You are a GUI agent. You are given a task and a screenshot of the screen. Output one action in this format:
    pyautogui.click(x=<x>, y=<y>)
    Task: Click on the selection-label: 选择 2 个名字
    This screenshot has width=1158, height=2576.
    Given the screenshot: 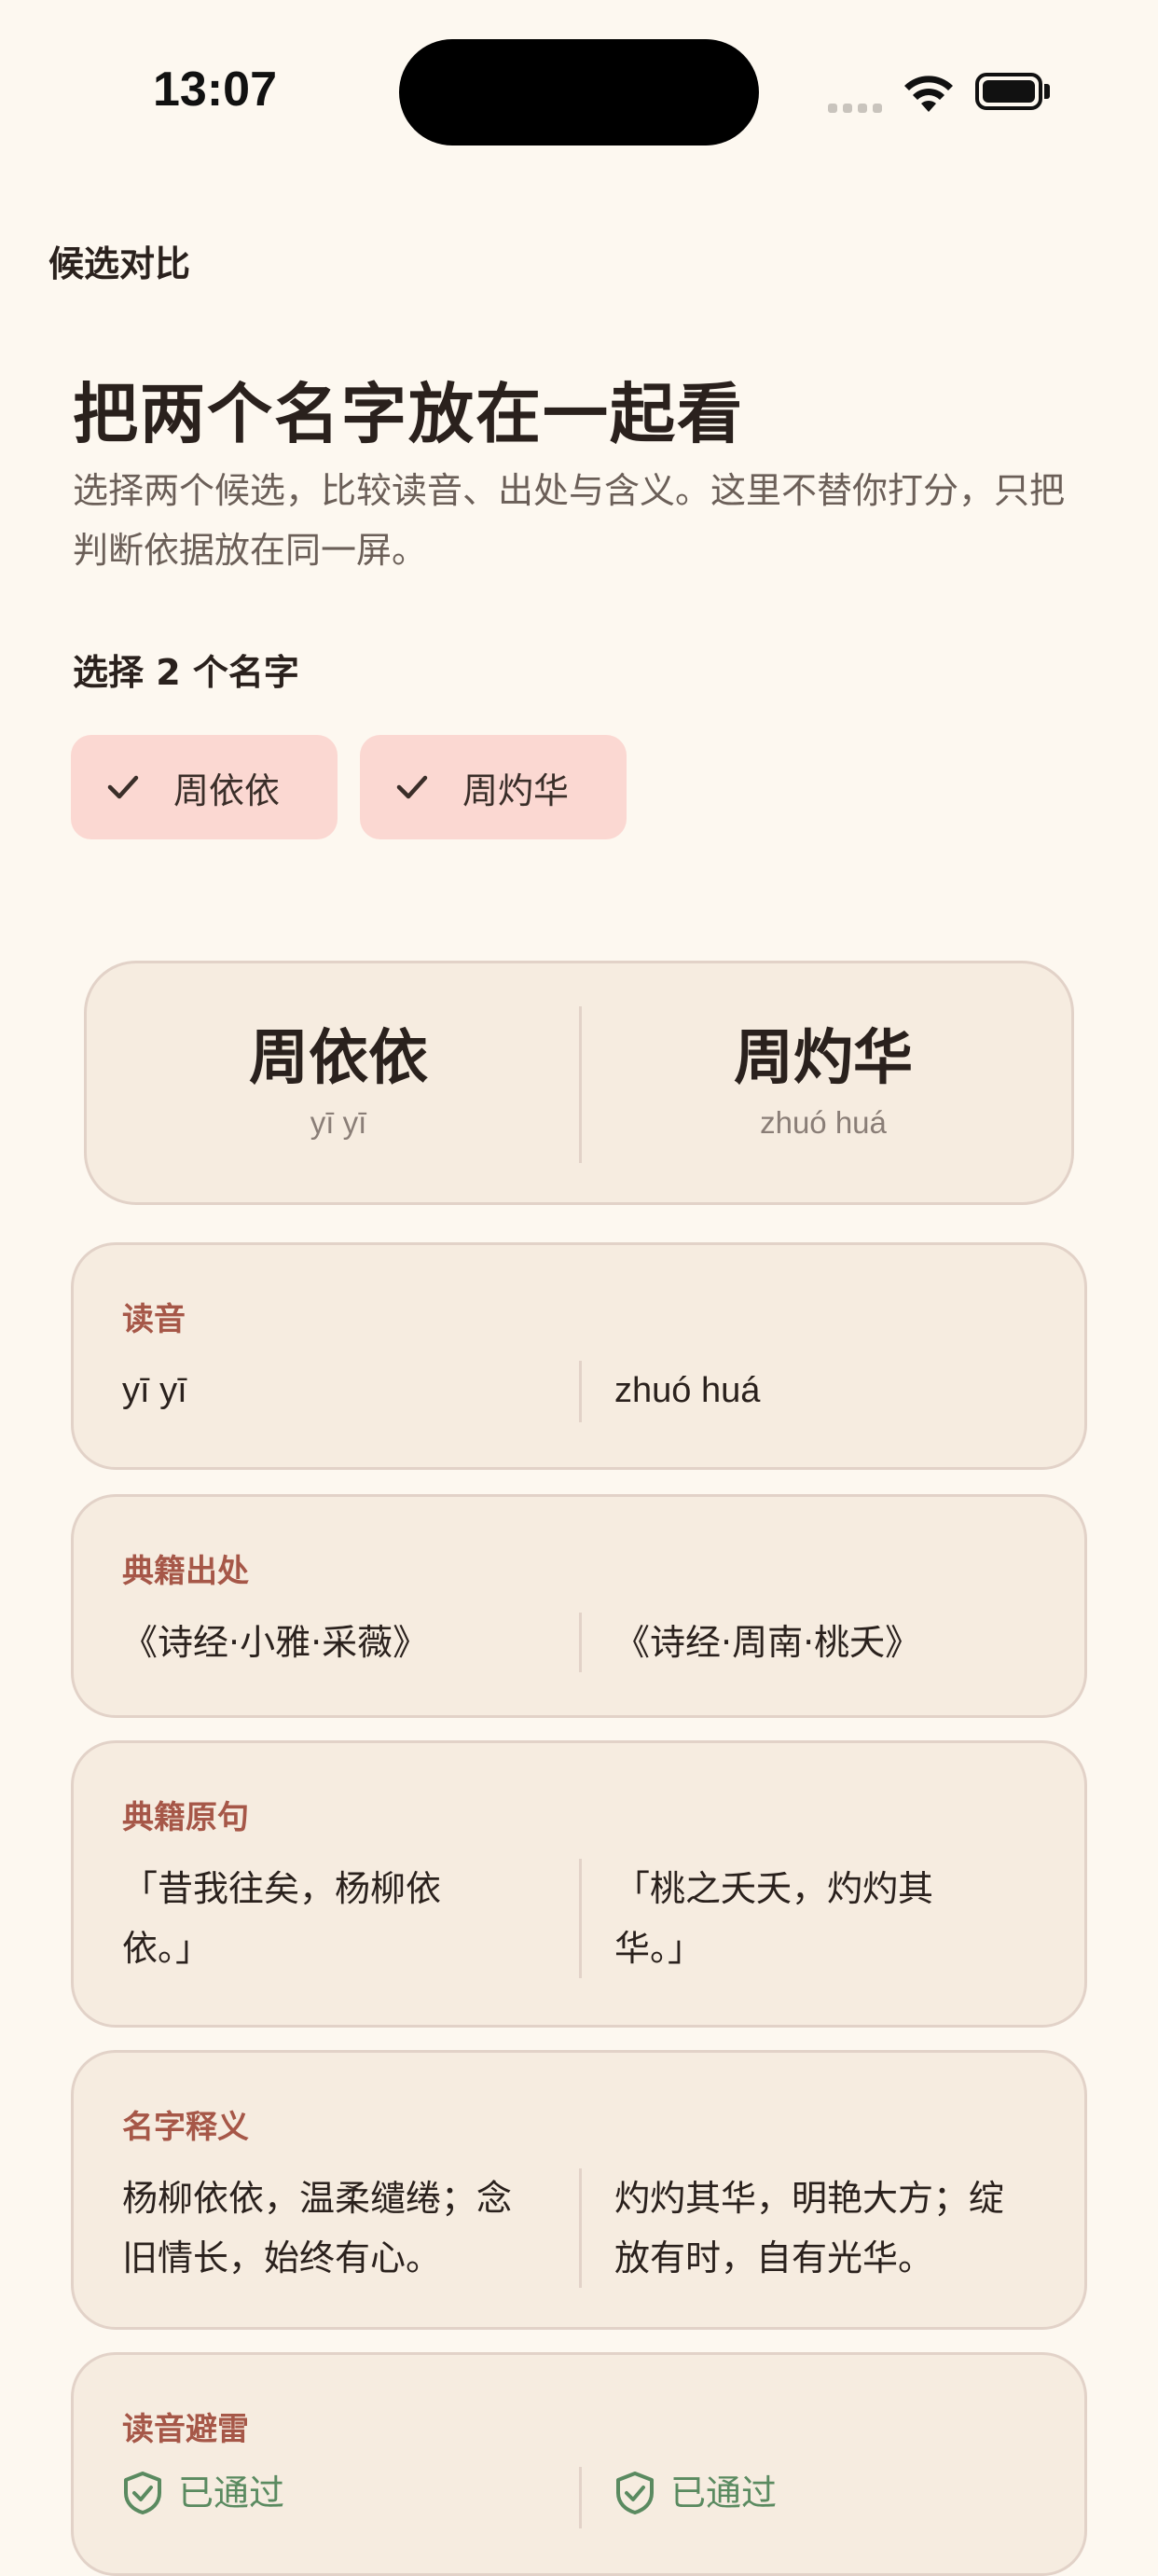 What is the action you would take?
    pyautogui.click(x=186, y=672)
    